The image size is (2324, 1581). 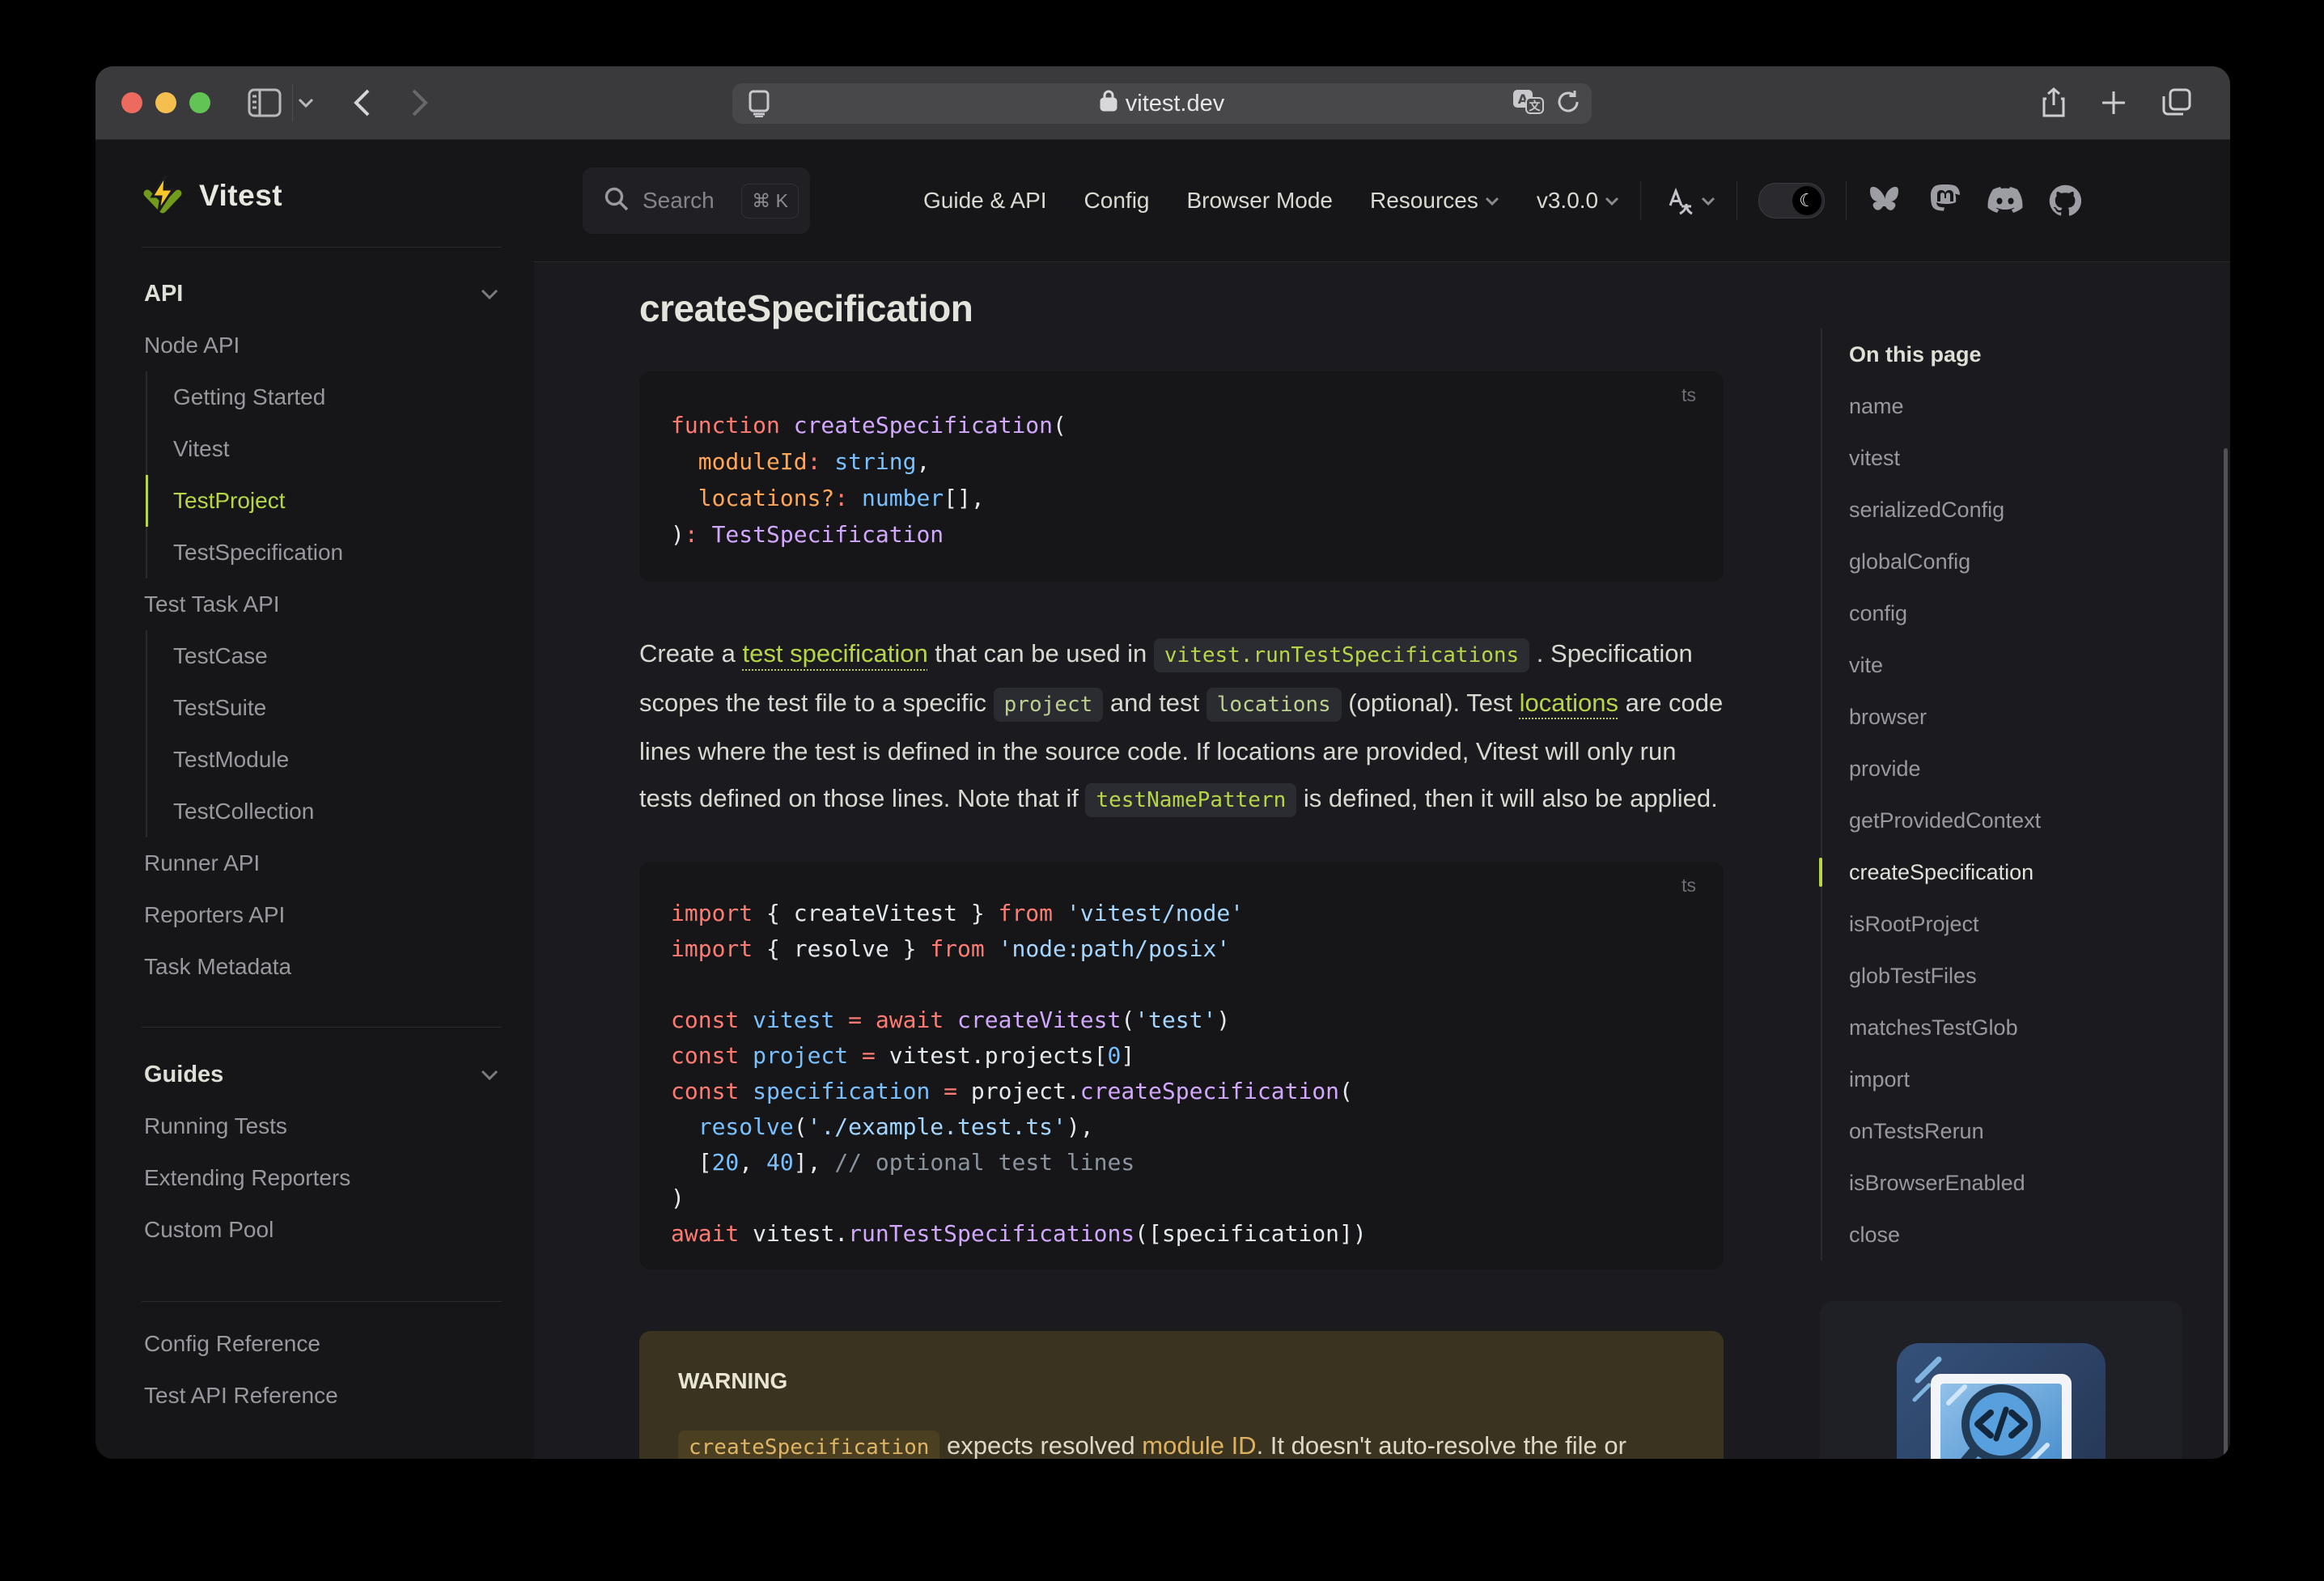 What do you see at coordinates (2029, 1131) in the screenshot?
I see `toc-item-ontestsrerun: onTestsRerun` at bounding box center [2029, 1131].